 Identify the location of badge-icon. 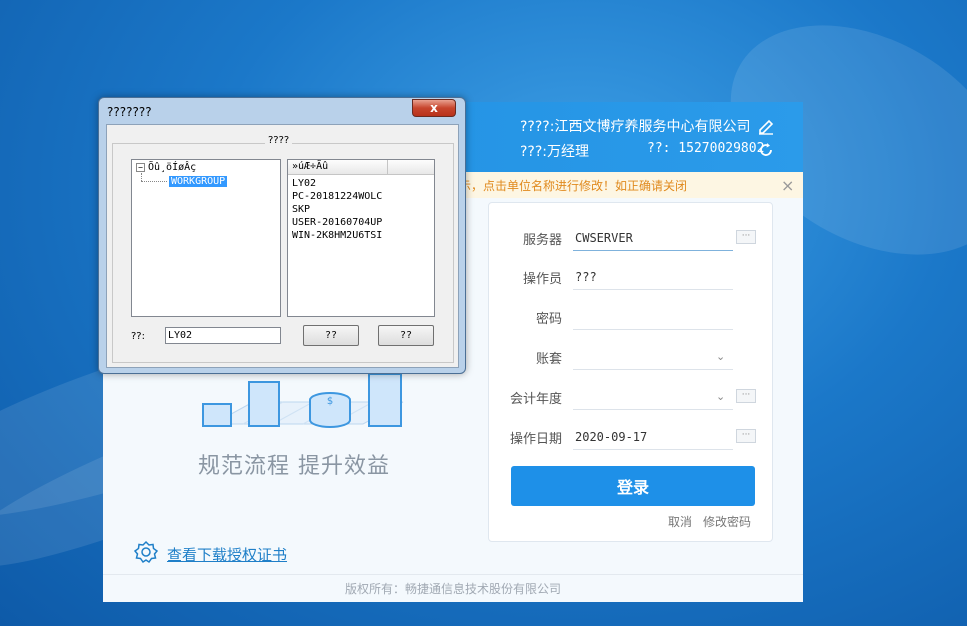
(146, 552).